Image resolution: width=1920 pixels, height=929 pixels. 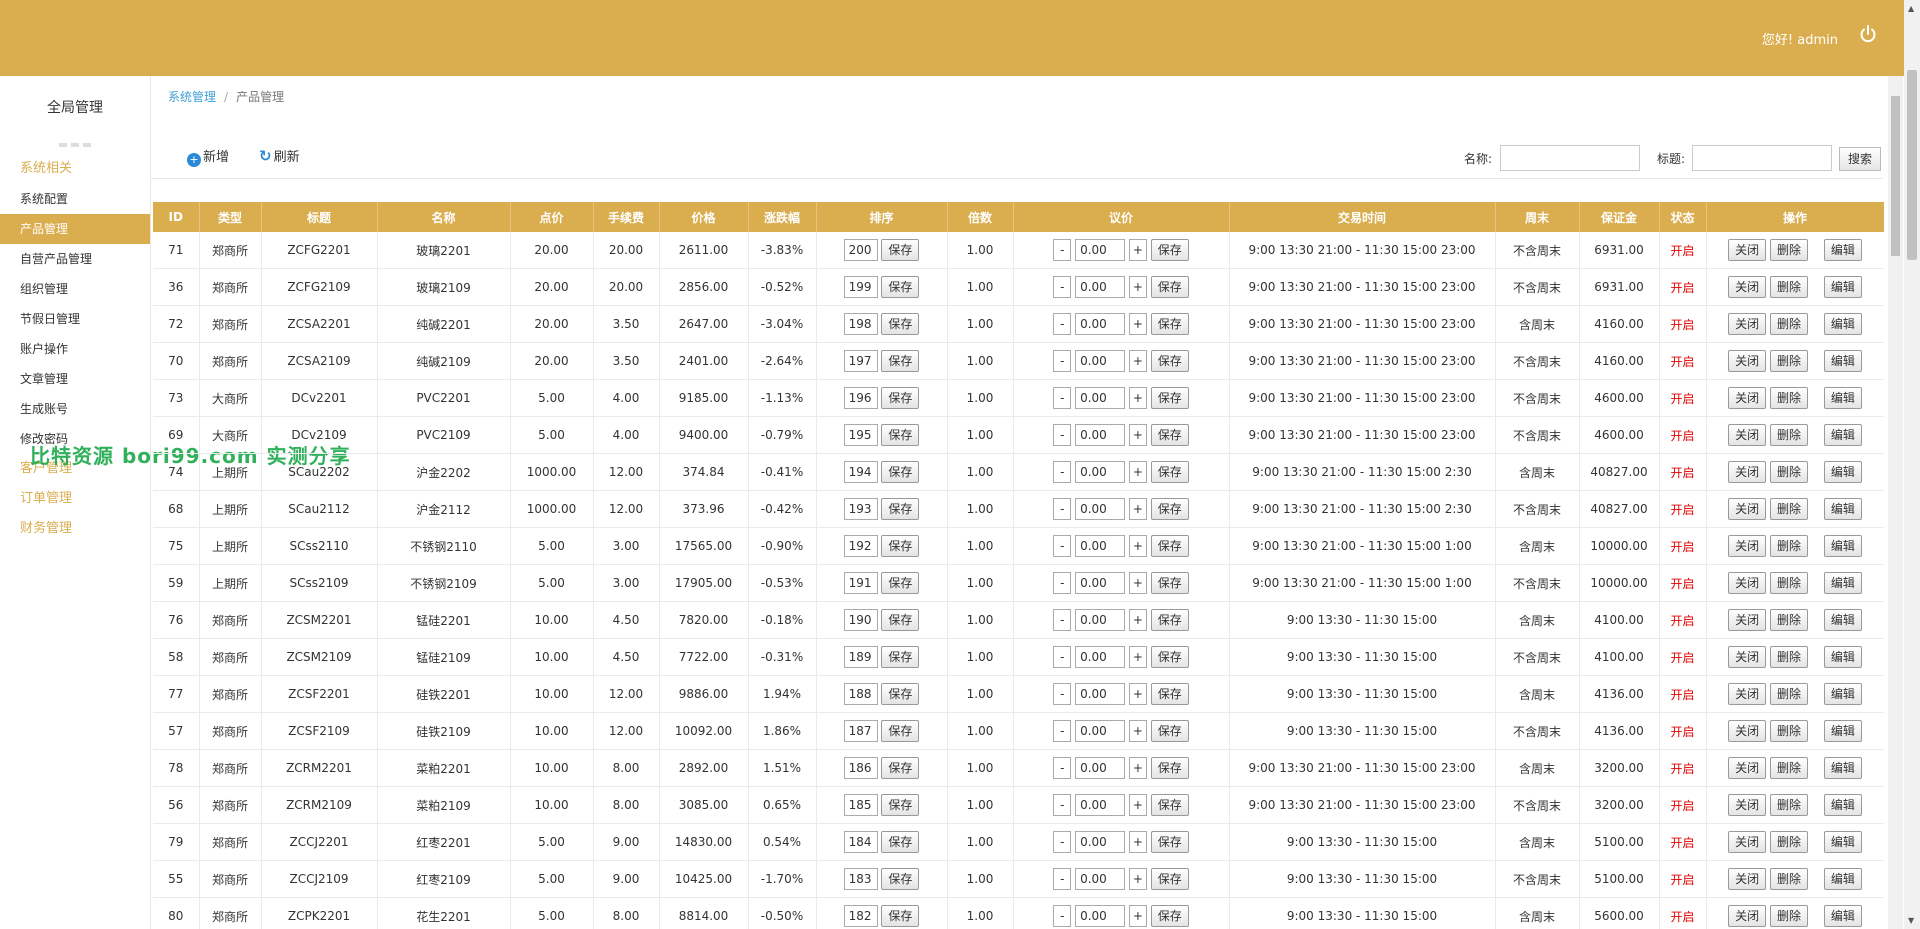 What do you see at coordinates (860, 768) in the screenshot?
I see `sort-input: 186` at bounding box center [860, 768].